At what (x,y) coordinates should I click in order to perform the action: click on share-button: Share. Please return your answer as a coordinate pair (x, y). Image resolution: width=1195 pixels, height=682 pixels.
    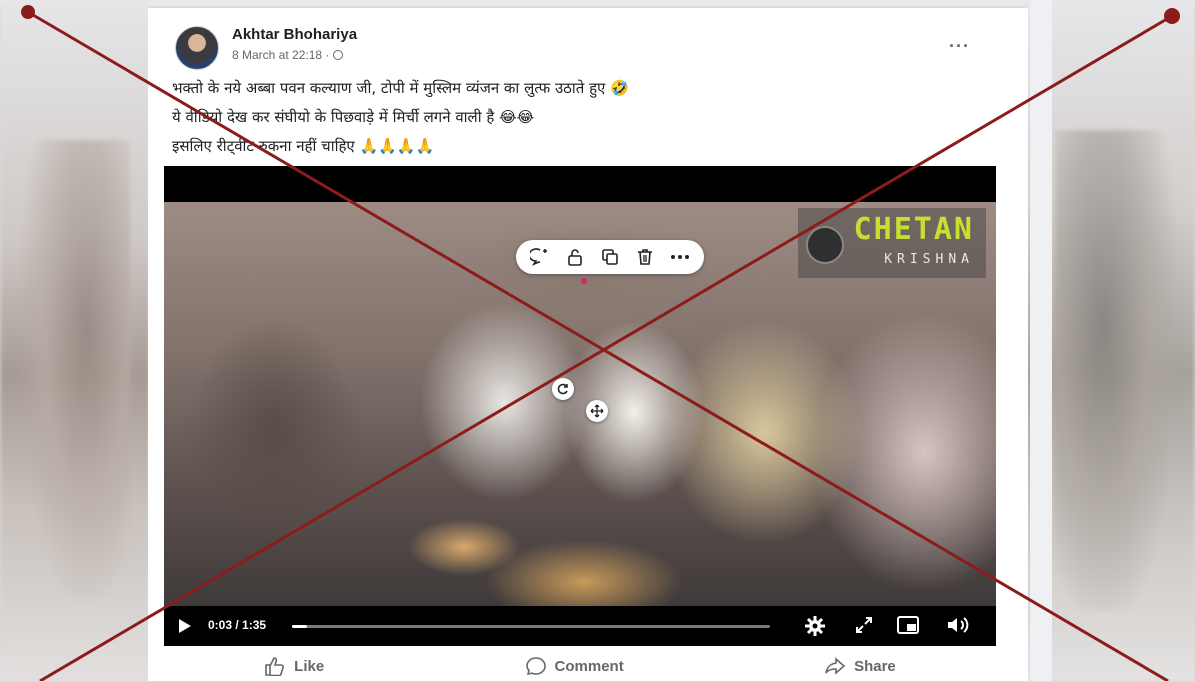
    Looking at the image, I should click on (860, 666).